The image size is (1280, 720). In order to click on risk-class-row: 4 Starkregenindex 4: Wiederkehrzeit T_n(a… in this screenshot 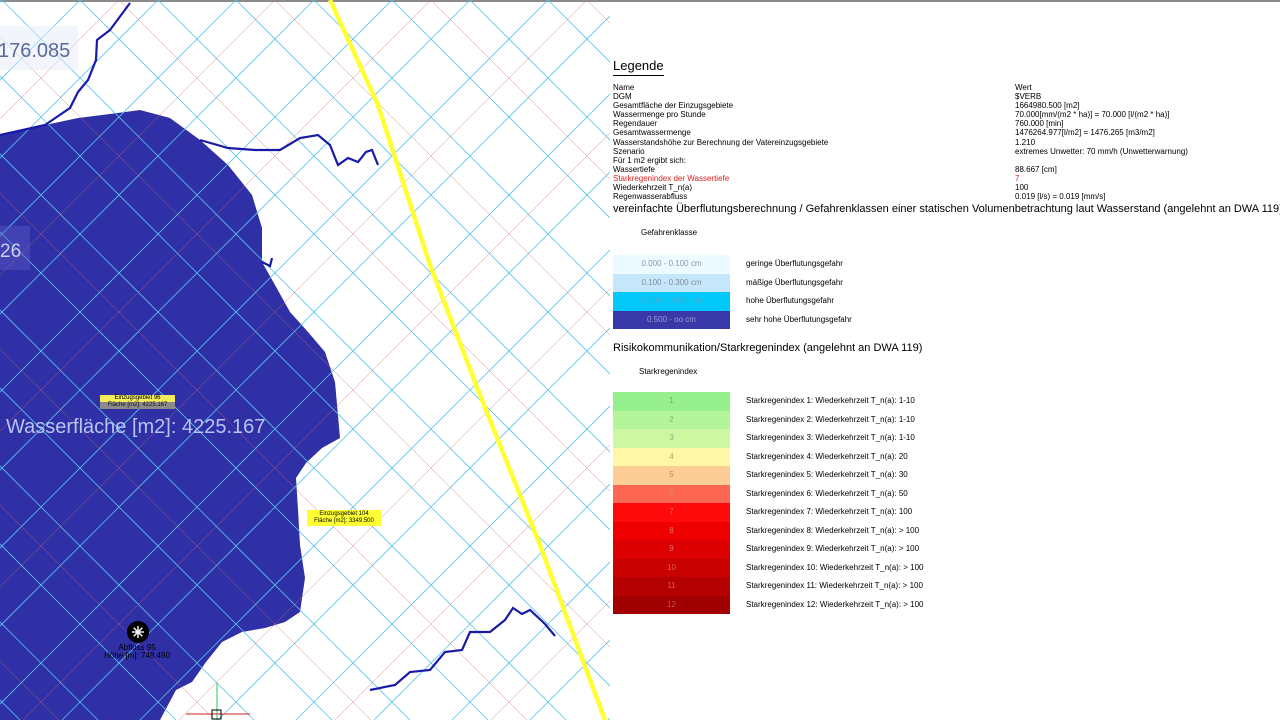, I will do `click(946, 457)`.